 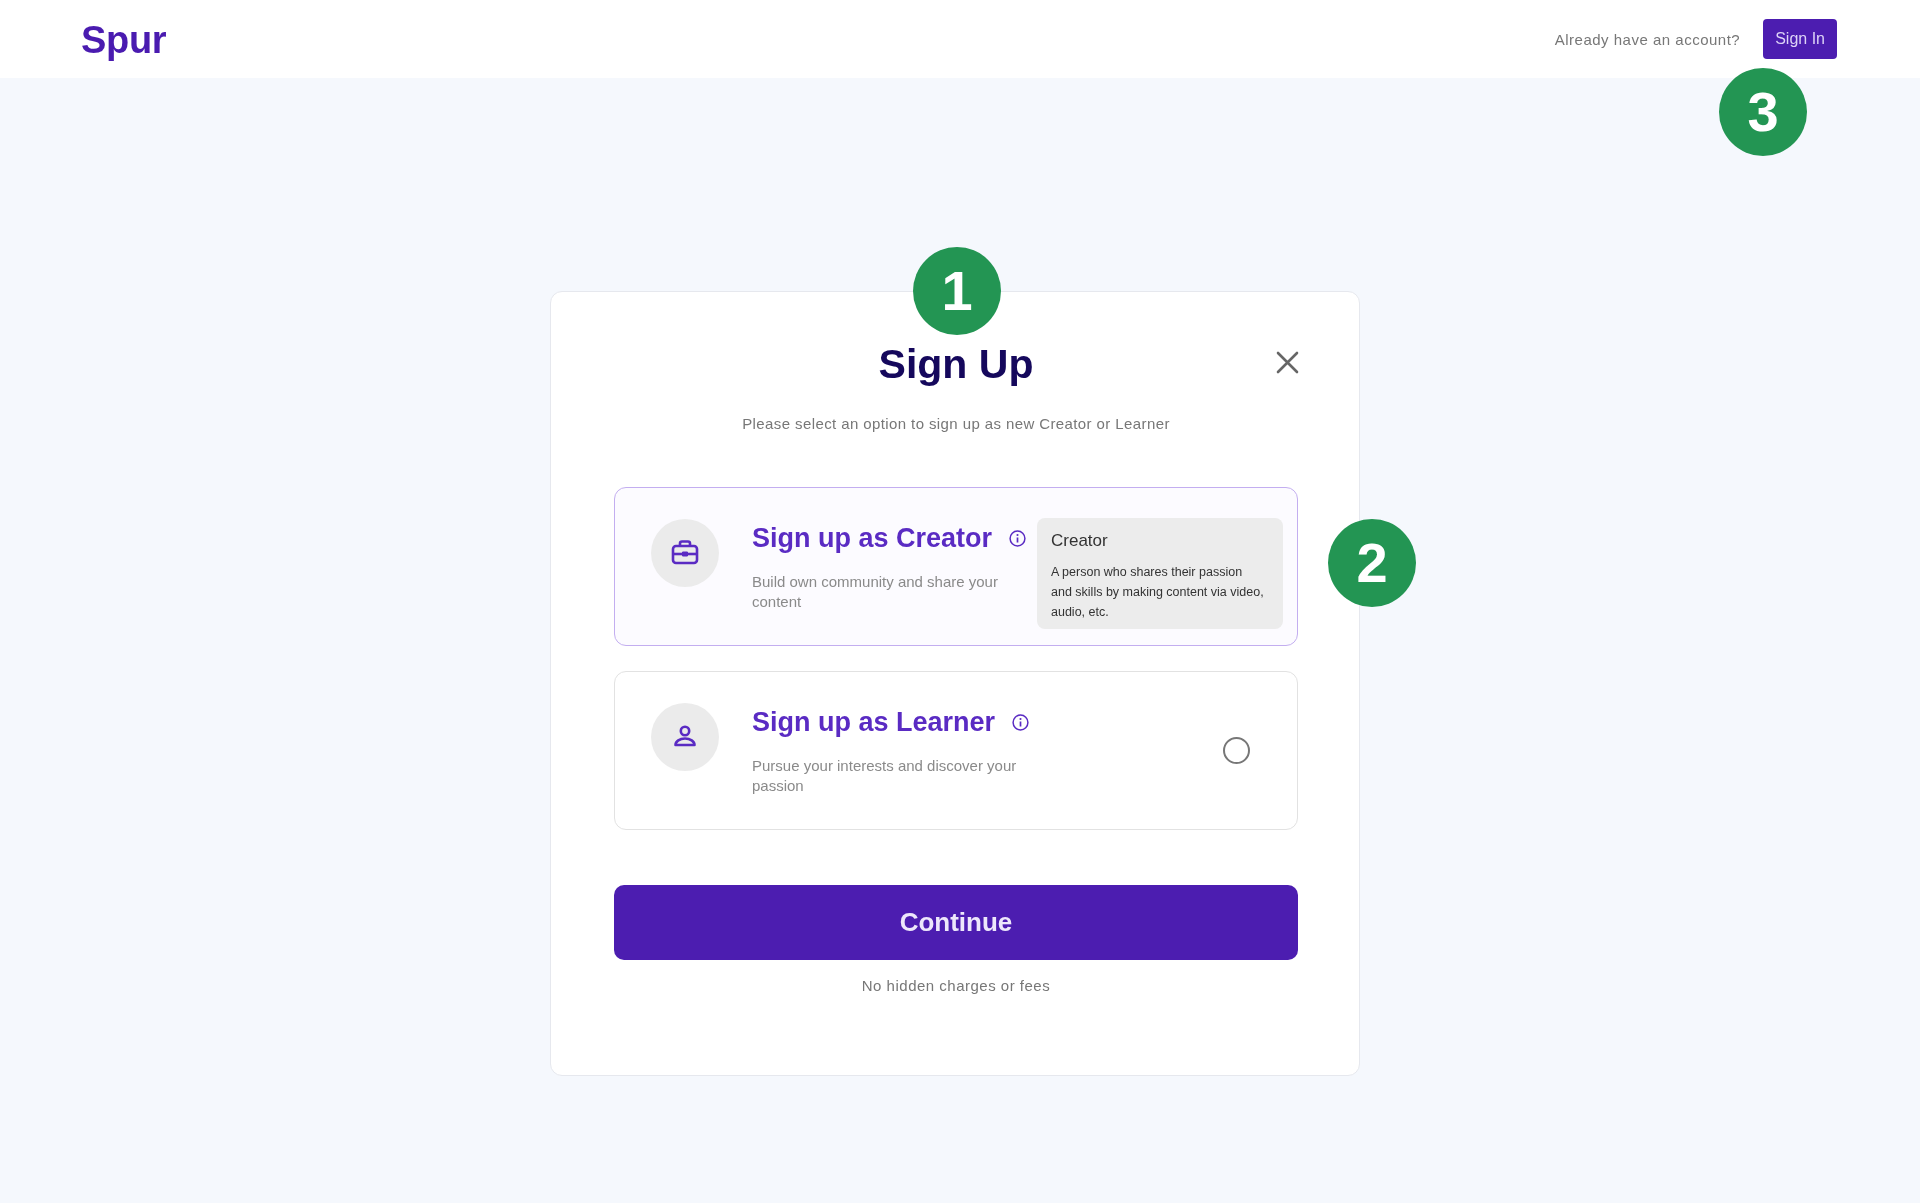 I want to click on close-icon, so click(x=1287, y=362).